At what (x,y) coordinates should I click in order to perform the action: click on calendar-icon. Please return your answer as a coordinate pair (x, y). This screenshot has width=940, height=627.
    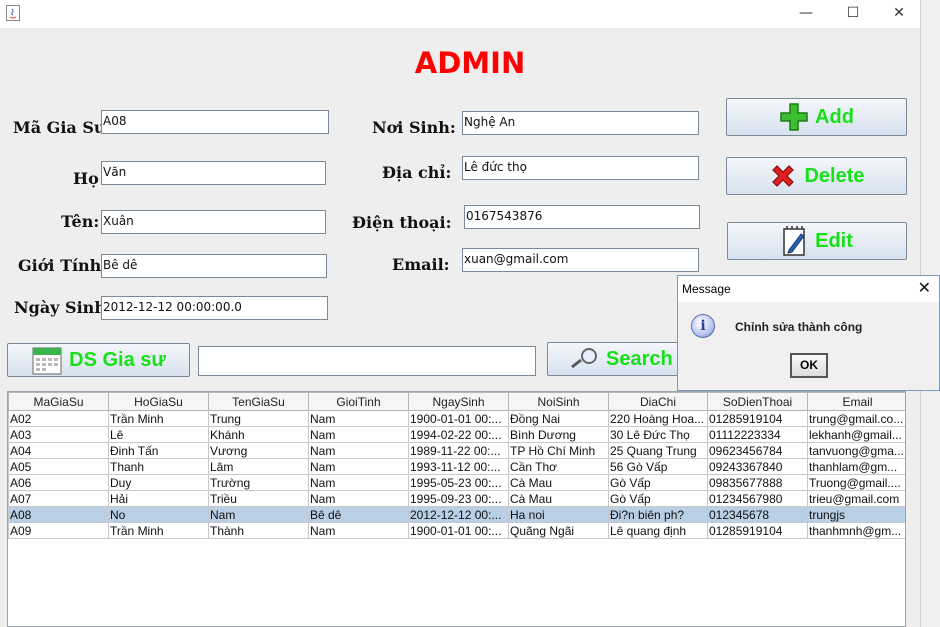
    Looking at the image, I should click on (47, 361).